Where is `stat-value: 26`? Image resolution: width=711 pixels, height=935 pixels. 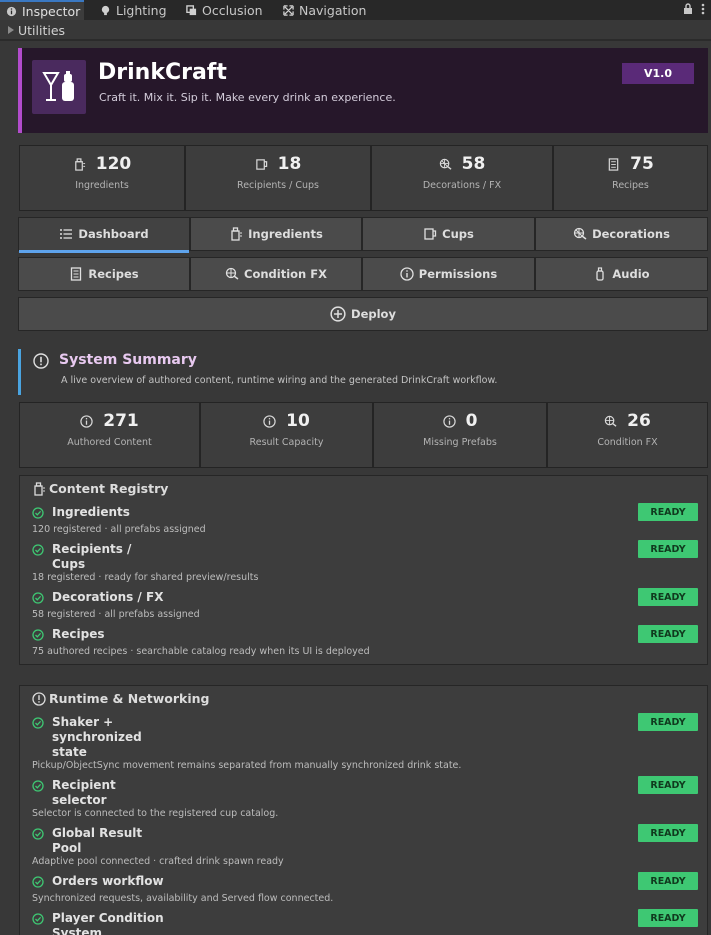
stat-value: 26 is located at coordinates (639, 421).